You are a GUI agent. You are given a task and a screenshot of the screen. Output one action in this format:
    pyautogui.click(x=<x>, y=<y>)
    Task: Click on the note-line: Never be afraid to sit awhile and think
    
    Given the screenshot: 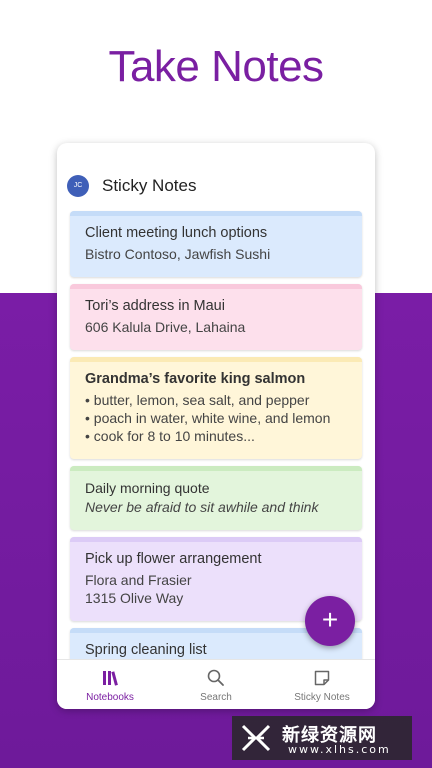 What is the action you would take?
    pyautogui.click(x=202, y=507)
    